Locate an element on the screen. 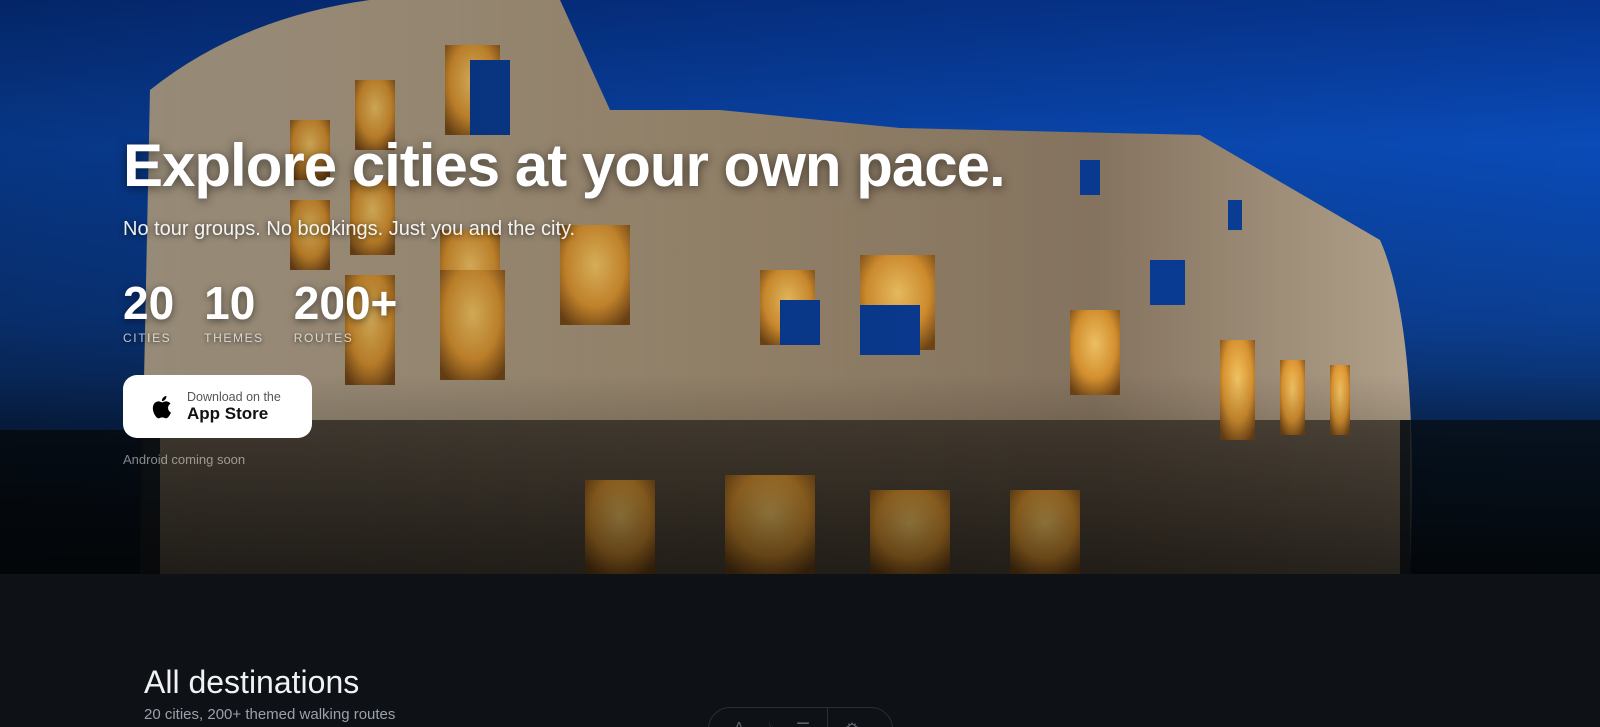 The width and height of the screenshot is (1600, 727). filter-divider is located at coordinates (827, 717).